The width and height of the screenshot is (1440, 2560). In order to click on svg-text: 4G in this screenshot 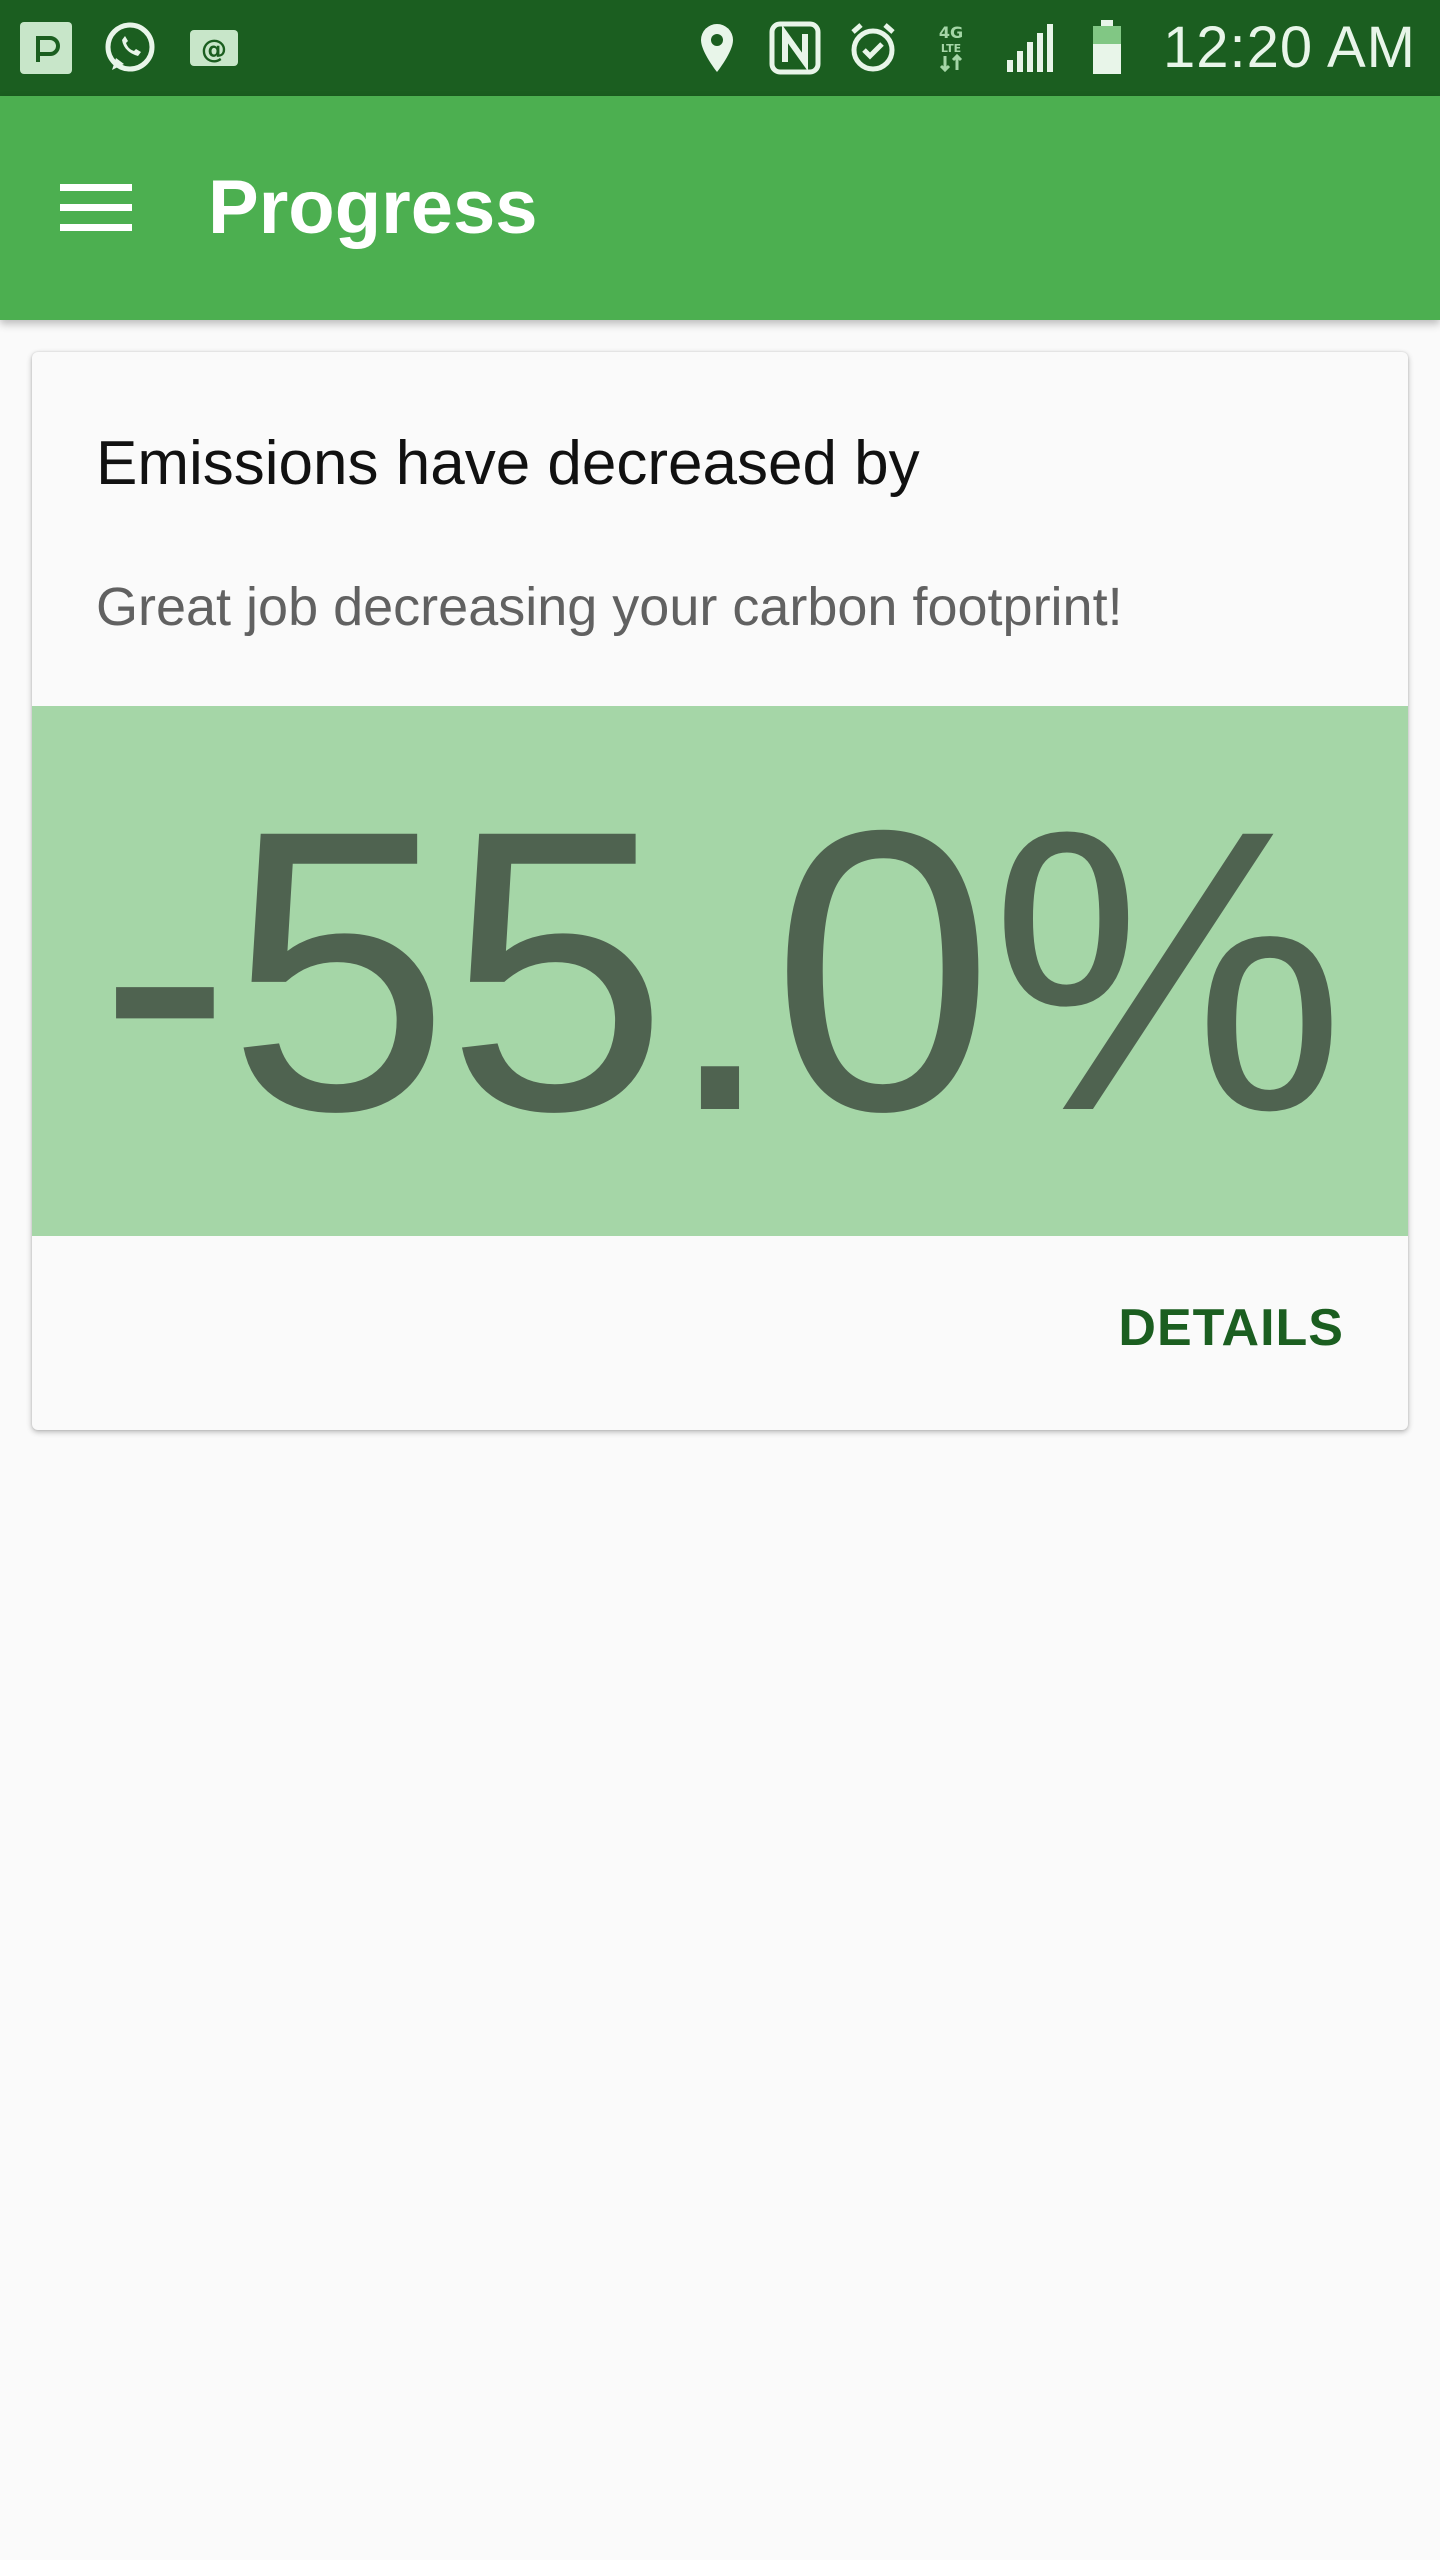, I will do `click(951, 32)`.